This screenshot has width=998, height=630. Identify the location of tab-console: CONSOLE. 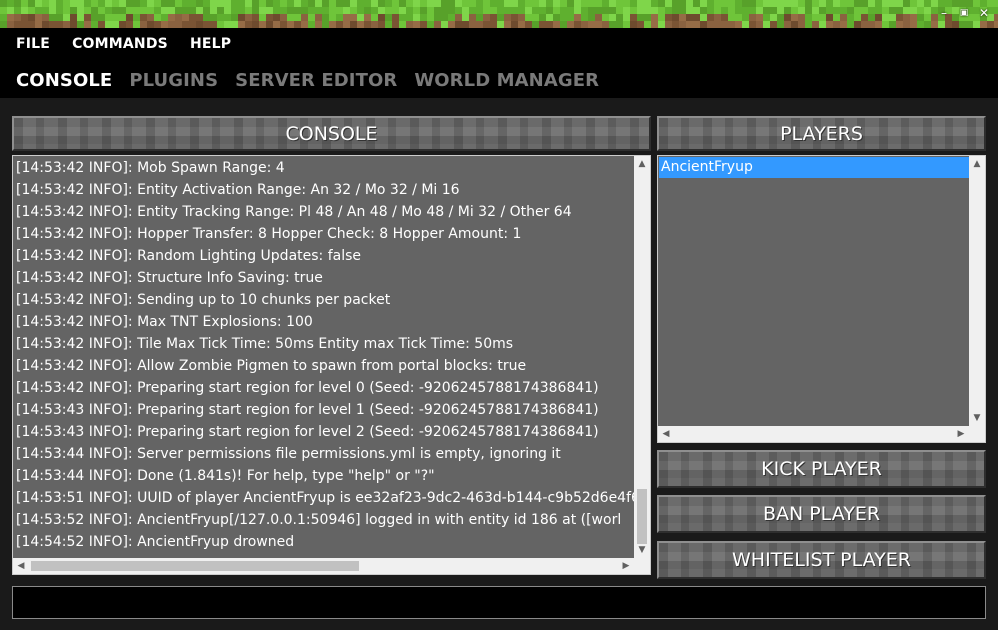
(64, 80).